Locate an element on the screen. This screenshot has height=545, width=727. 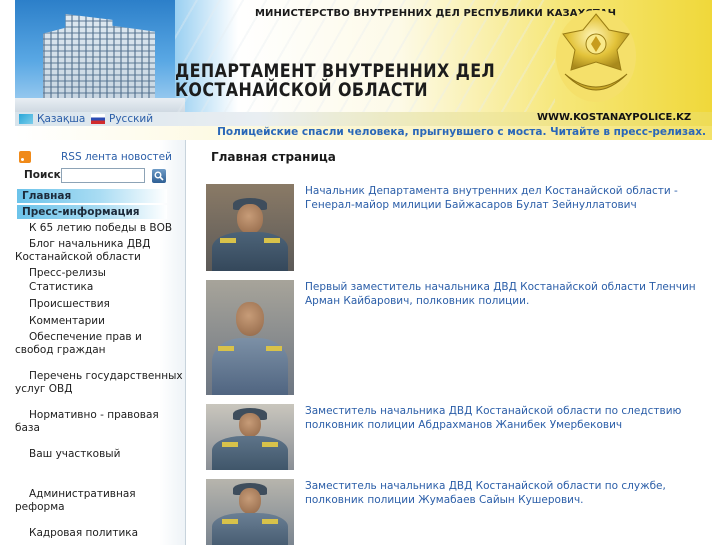
search-input is located at coordinates (103, 175).